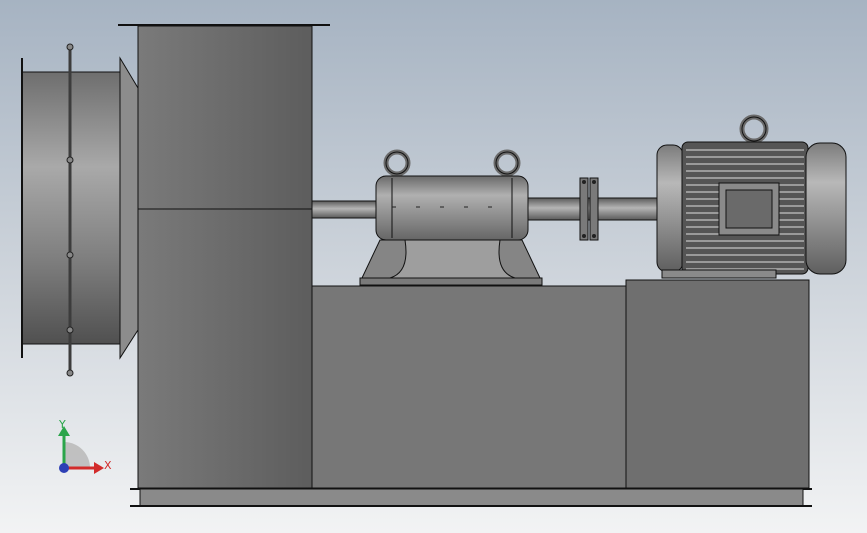  What do you see at coordinates (81, 450) in the screenshot?
I see `coordinate-triad-icon` at bounding box center [81, 450].